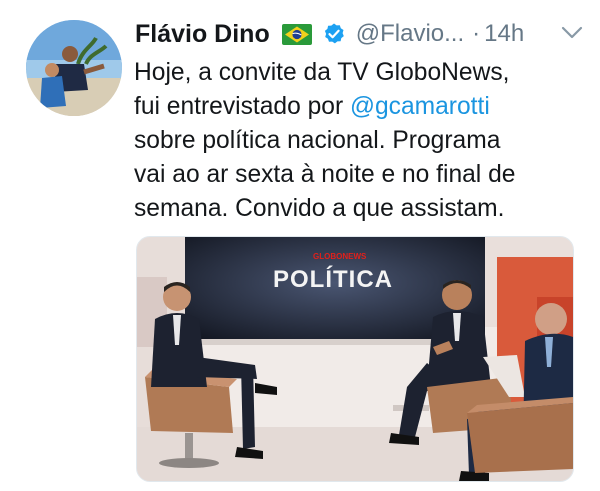  Describe the element at coordinates (322, 72) in the screenshot. I see `tweet-text-line: Hoje, a convite da TV GloboNews,` at that location.